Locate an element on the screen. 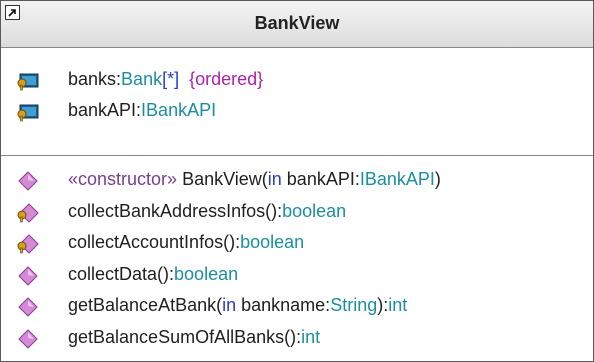 This screenshot has height=362, width=594. operation-signature: collectAccountInfos():boolean is located at coordinates (186, 243).